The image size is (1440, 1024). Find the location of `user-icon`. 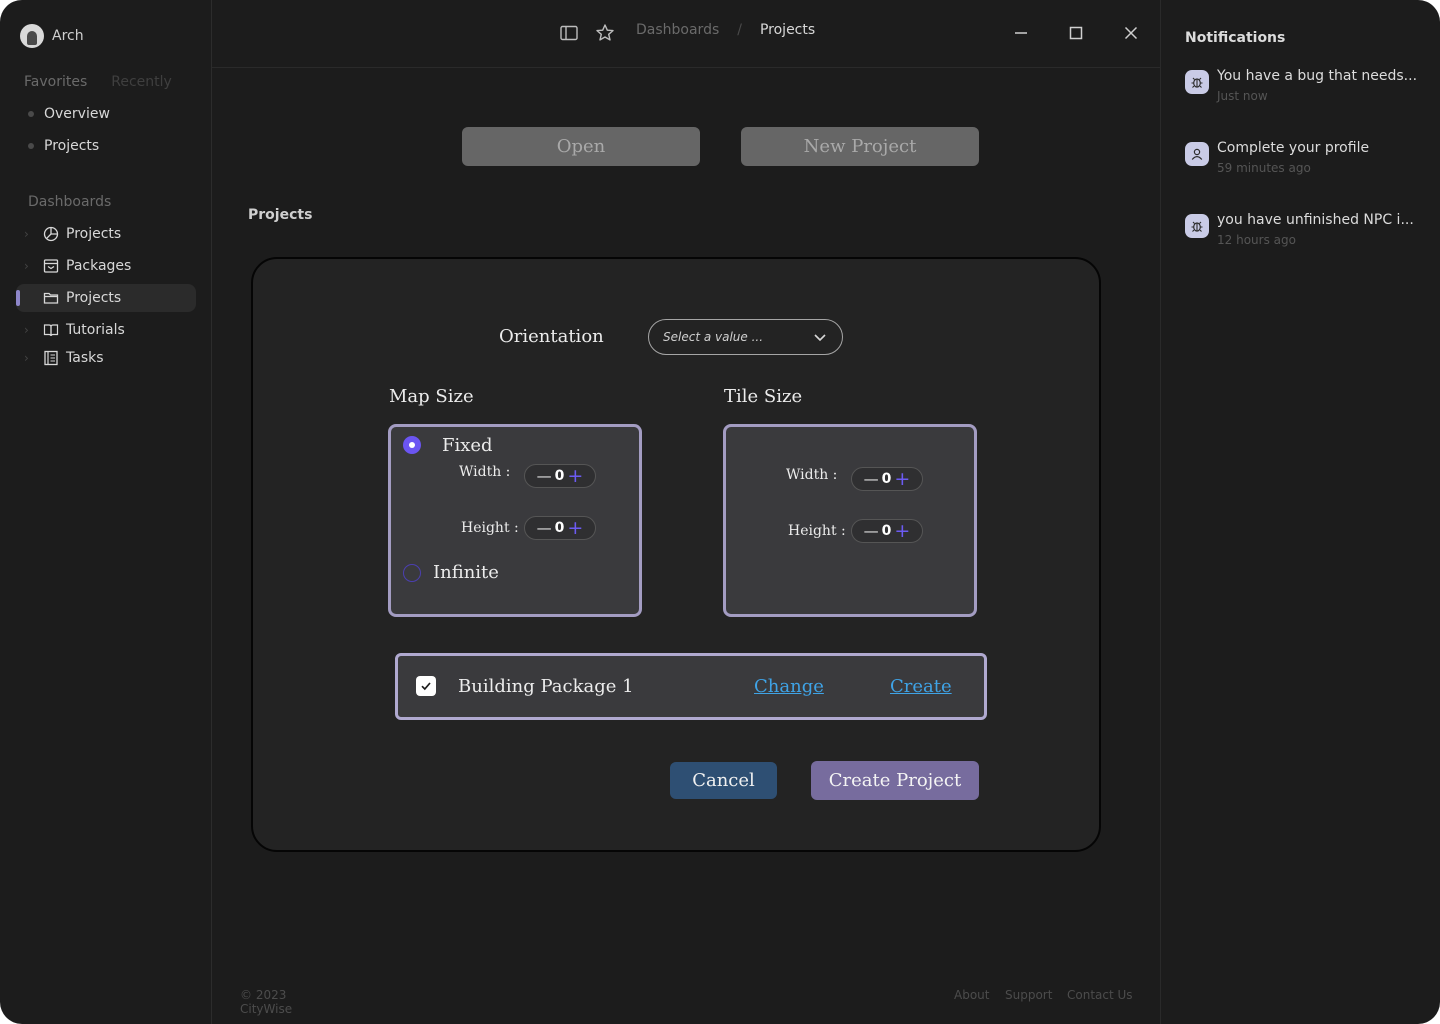

user-icon is located at coordinates (1197, 154).